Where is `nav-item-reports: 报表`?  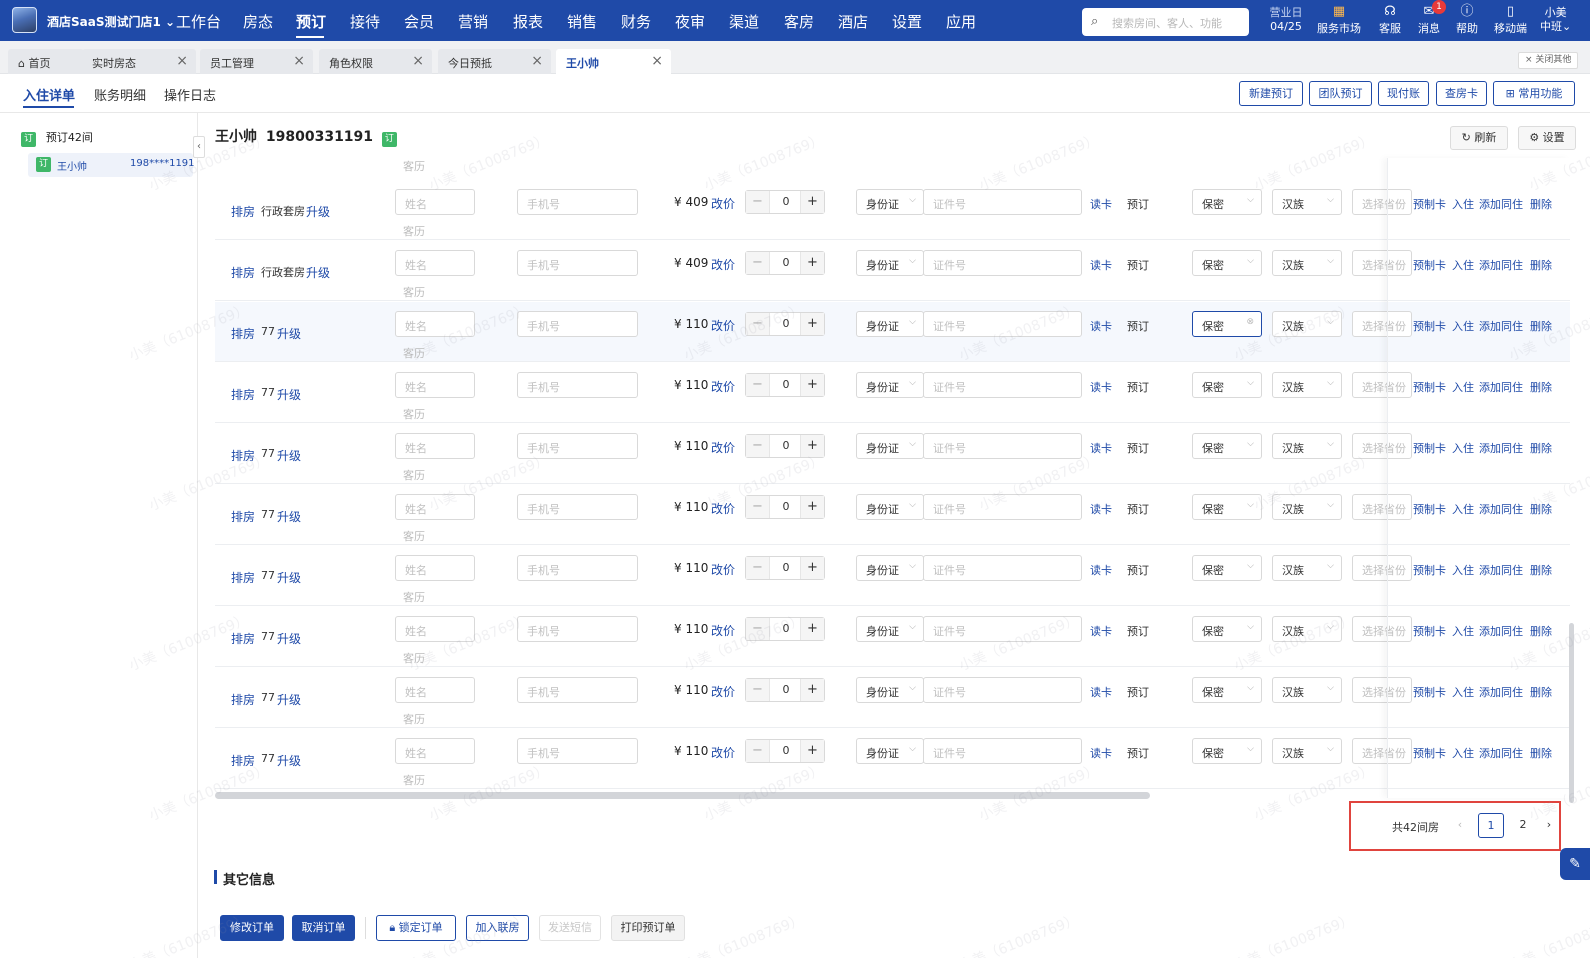 nav-item-reports: 报表 is located at coordinates (528, 21).